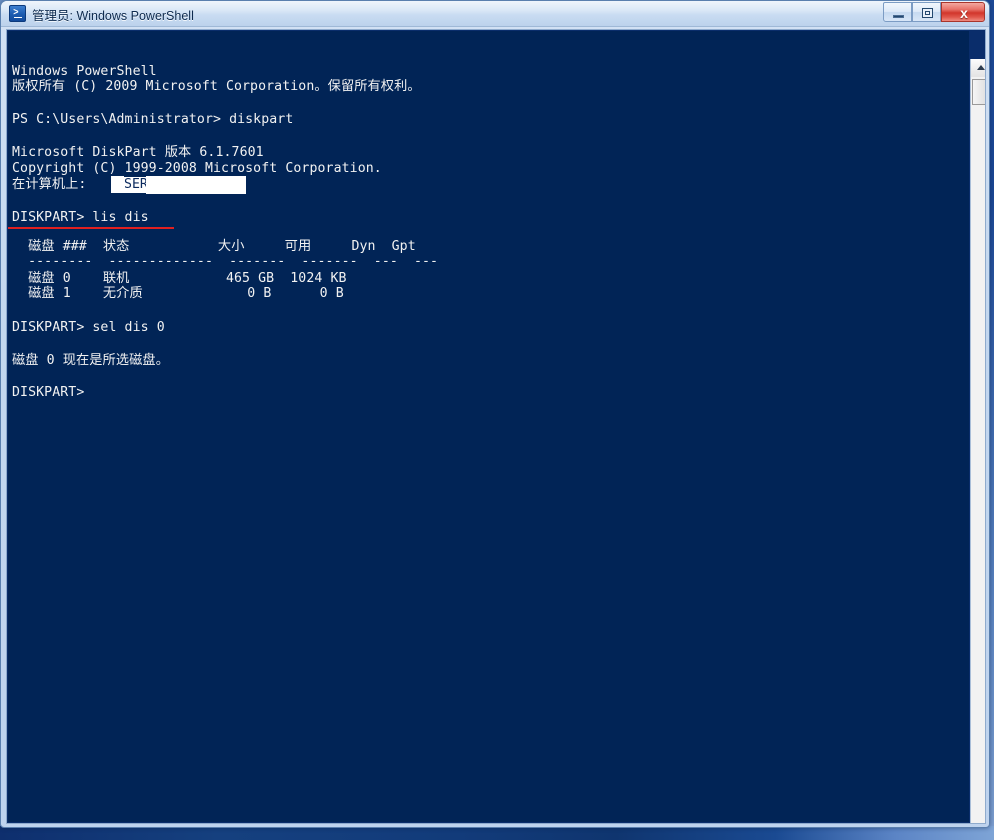 The width and height of the screenshot is (994, 840). I want to click on console-line: 磁盘 0 联机 465 GB 1024 KB, so click(179, 278).